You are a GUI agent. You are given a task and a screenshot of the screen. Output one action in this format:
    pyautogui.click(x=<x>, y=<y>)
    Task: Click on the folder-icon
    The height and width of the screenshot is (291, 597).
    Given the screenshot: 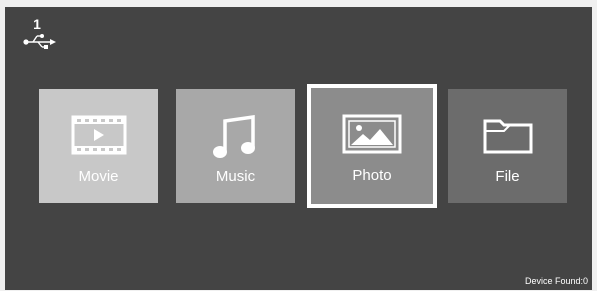 What is the action you would take?
    pyautogui.click(x=507, y=136)
    